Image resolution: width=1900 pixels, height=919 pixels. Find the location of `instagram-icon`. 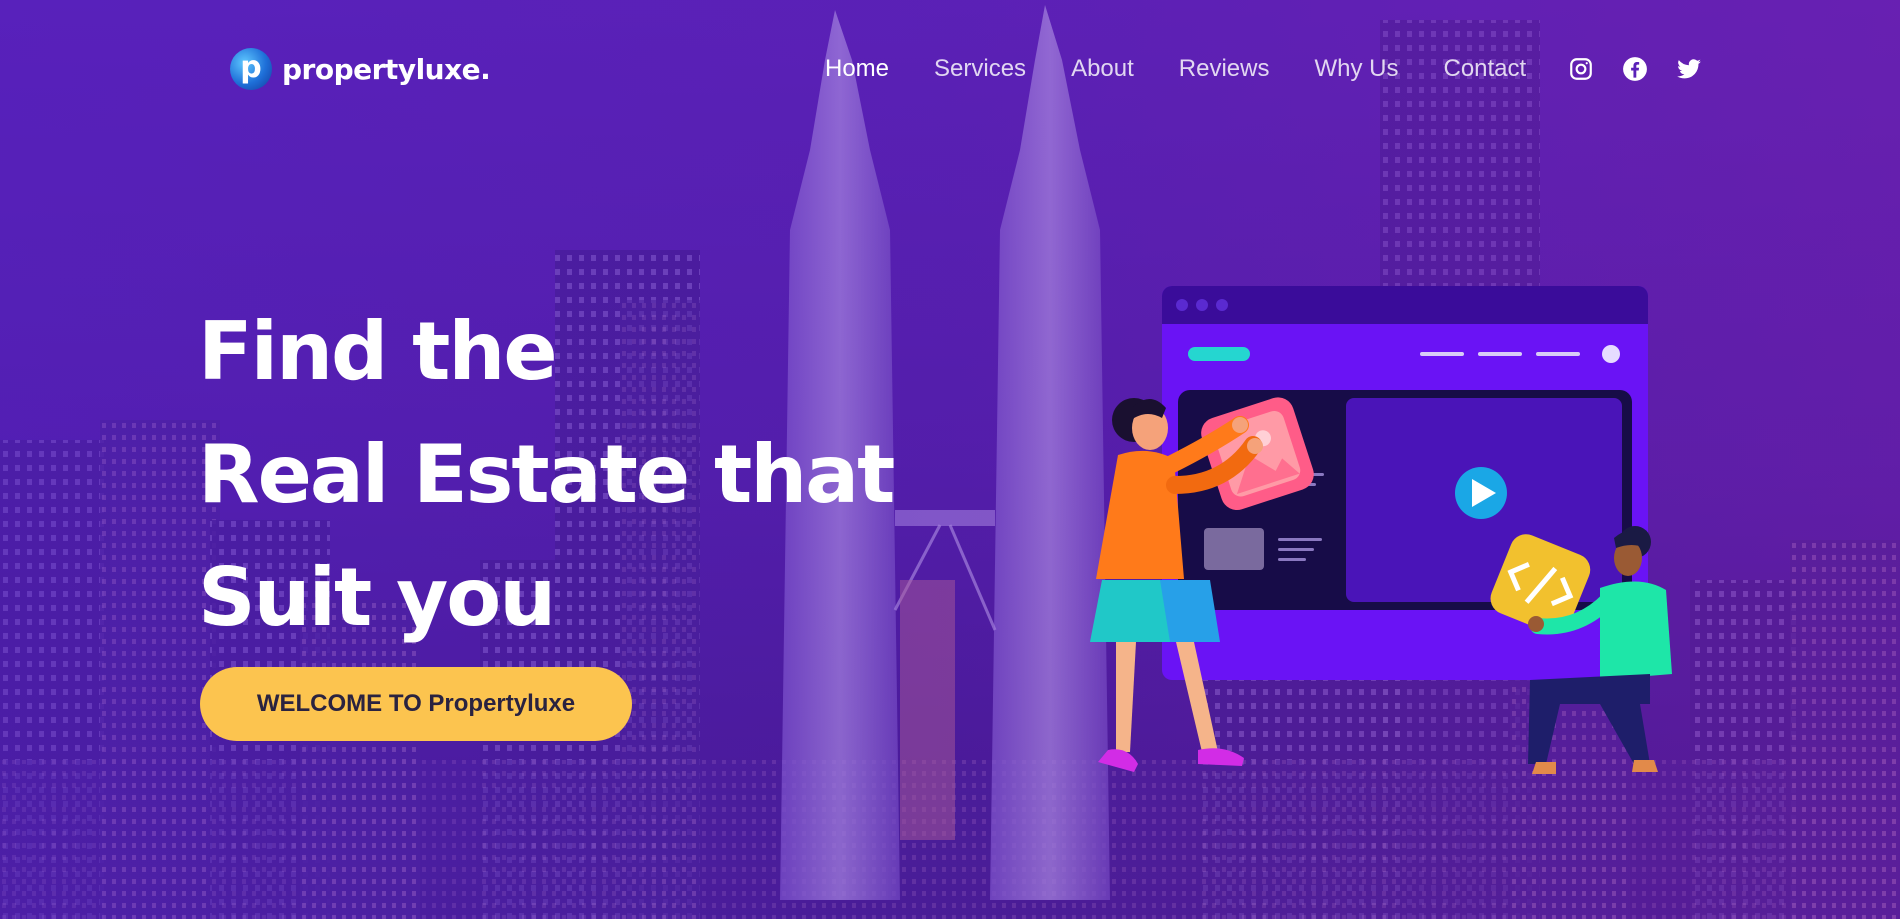

instagram-icon is located at coordinates (1581, 69).